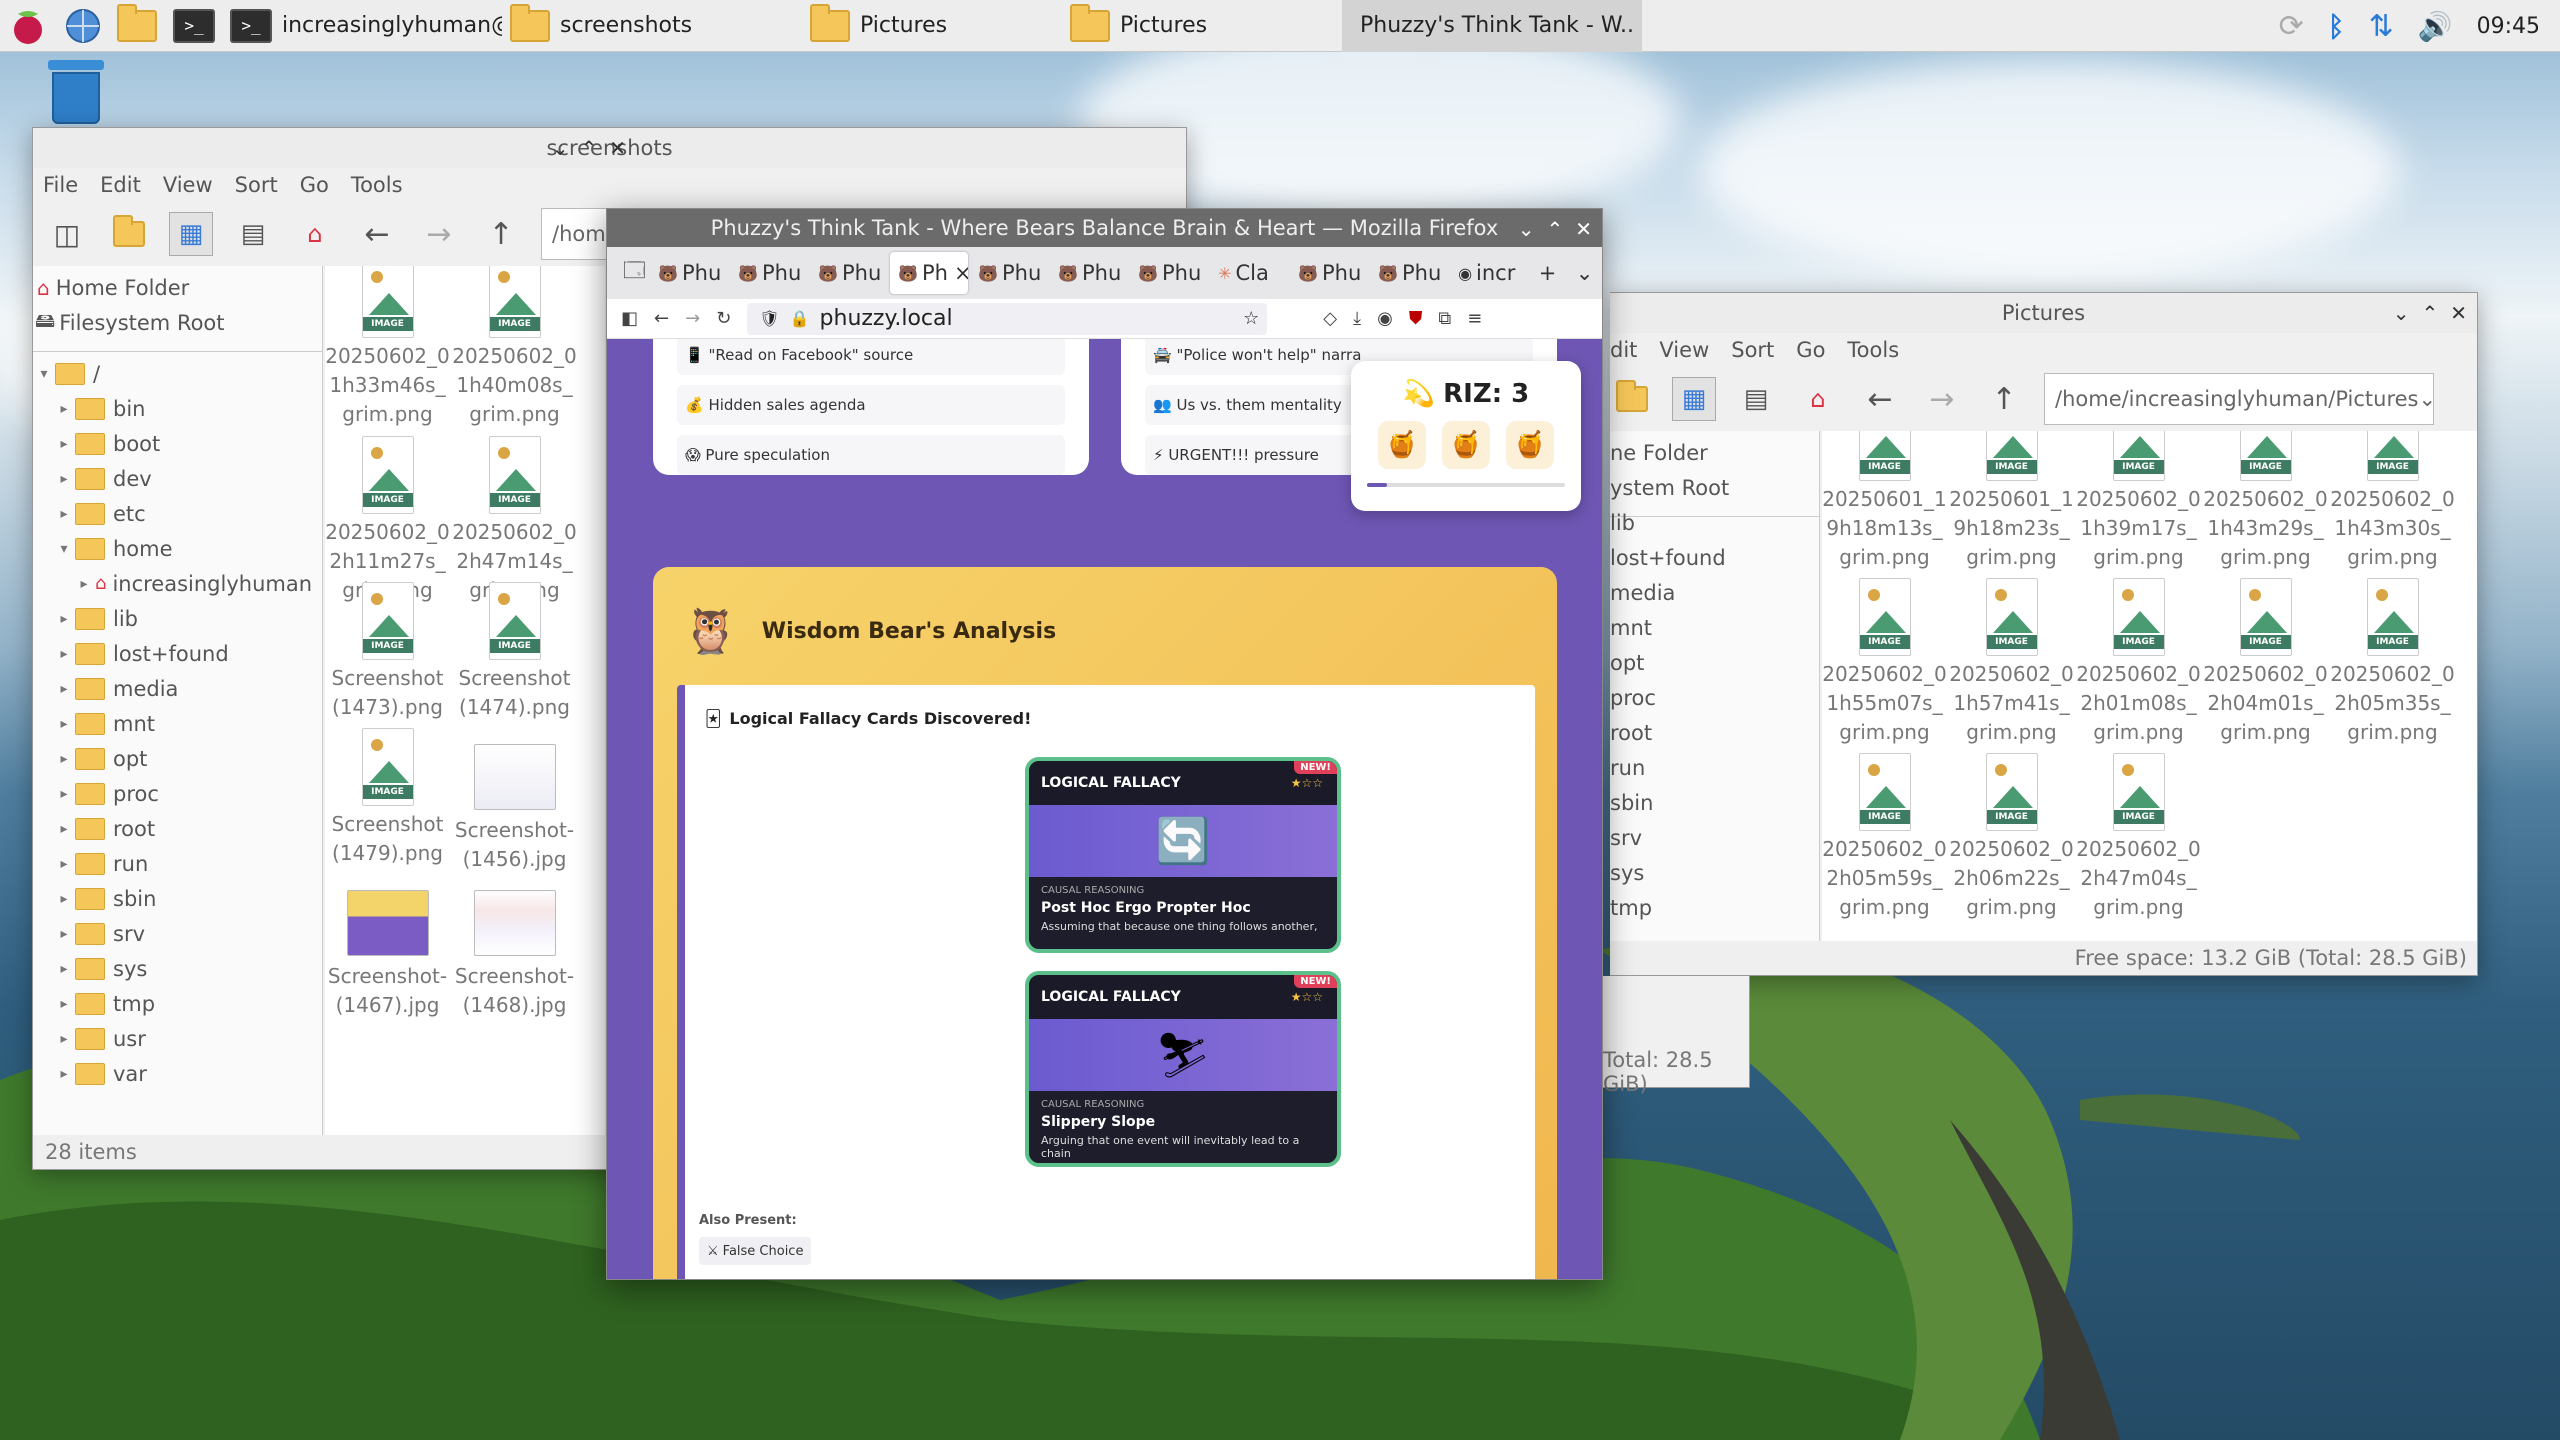 The image size is (2560, 1440). I want to click on menu-file: File, so click(60, 185).